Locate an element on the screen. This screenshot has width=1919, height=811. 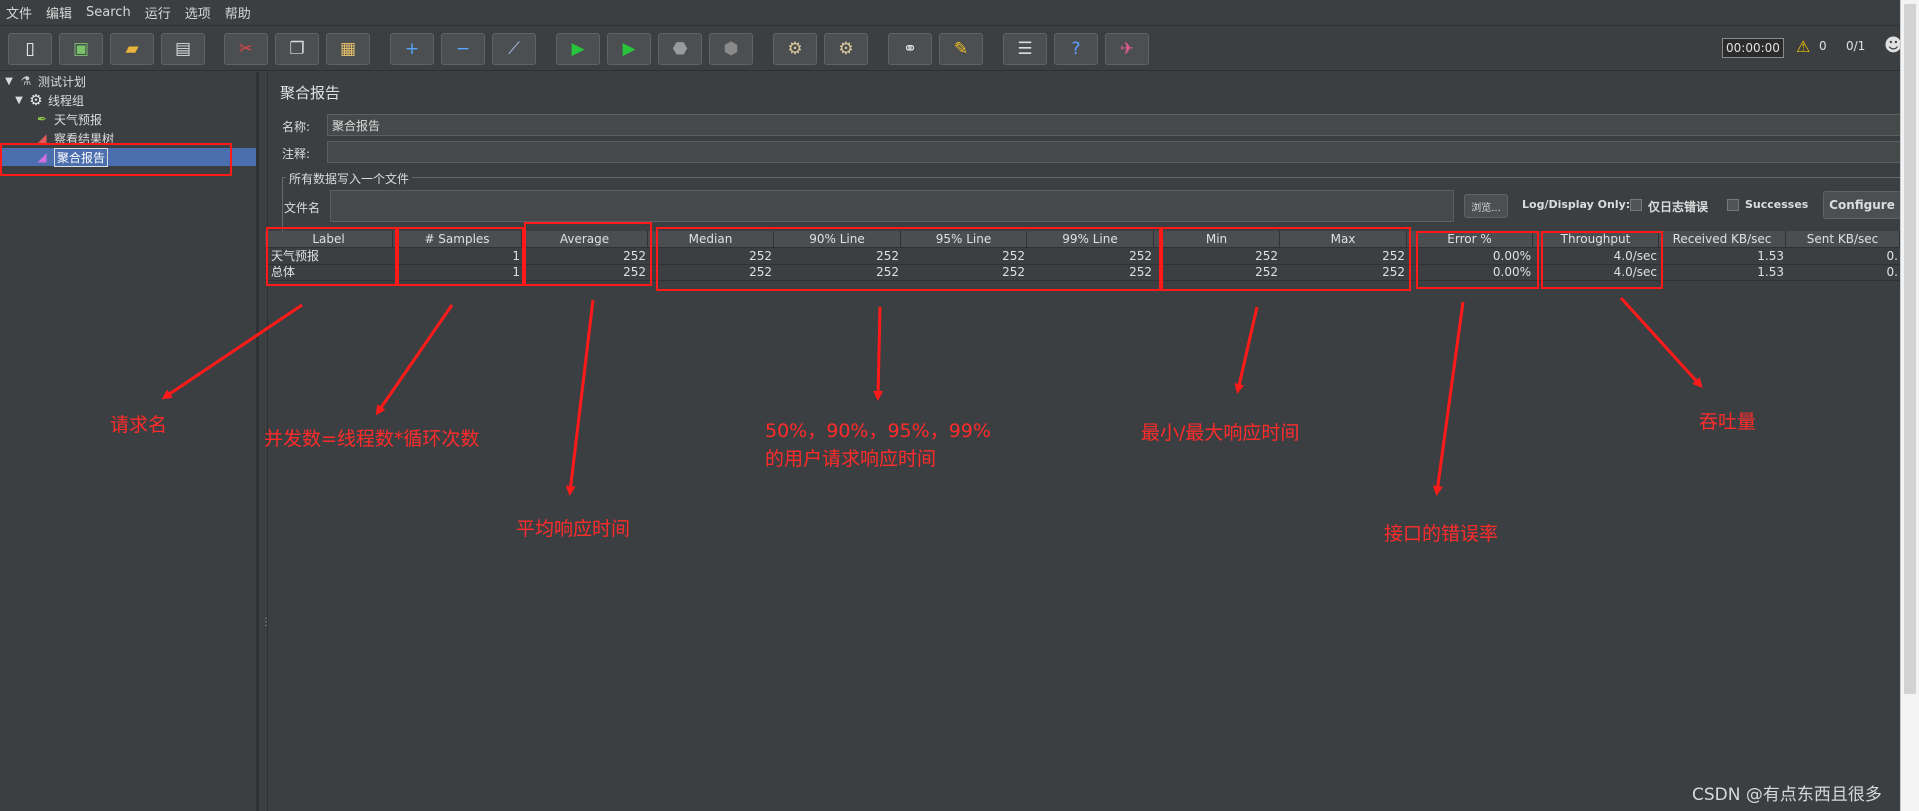
menu-bar: 文件 编辑 Search 运行 选项 帮助 is located at coordinates (950, 13).